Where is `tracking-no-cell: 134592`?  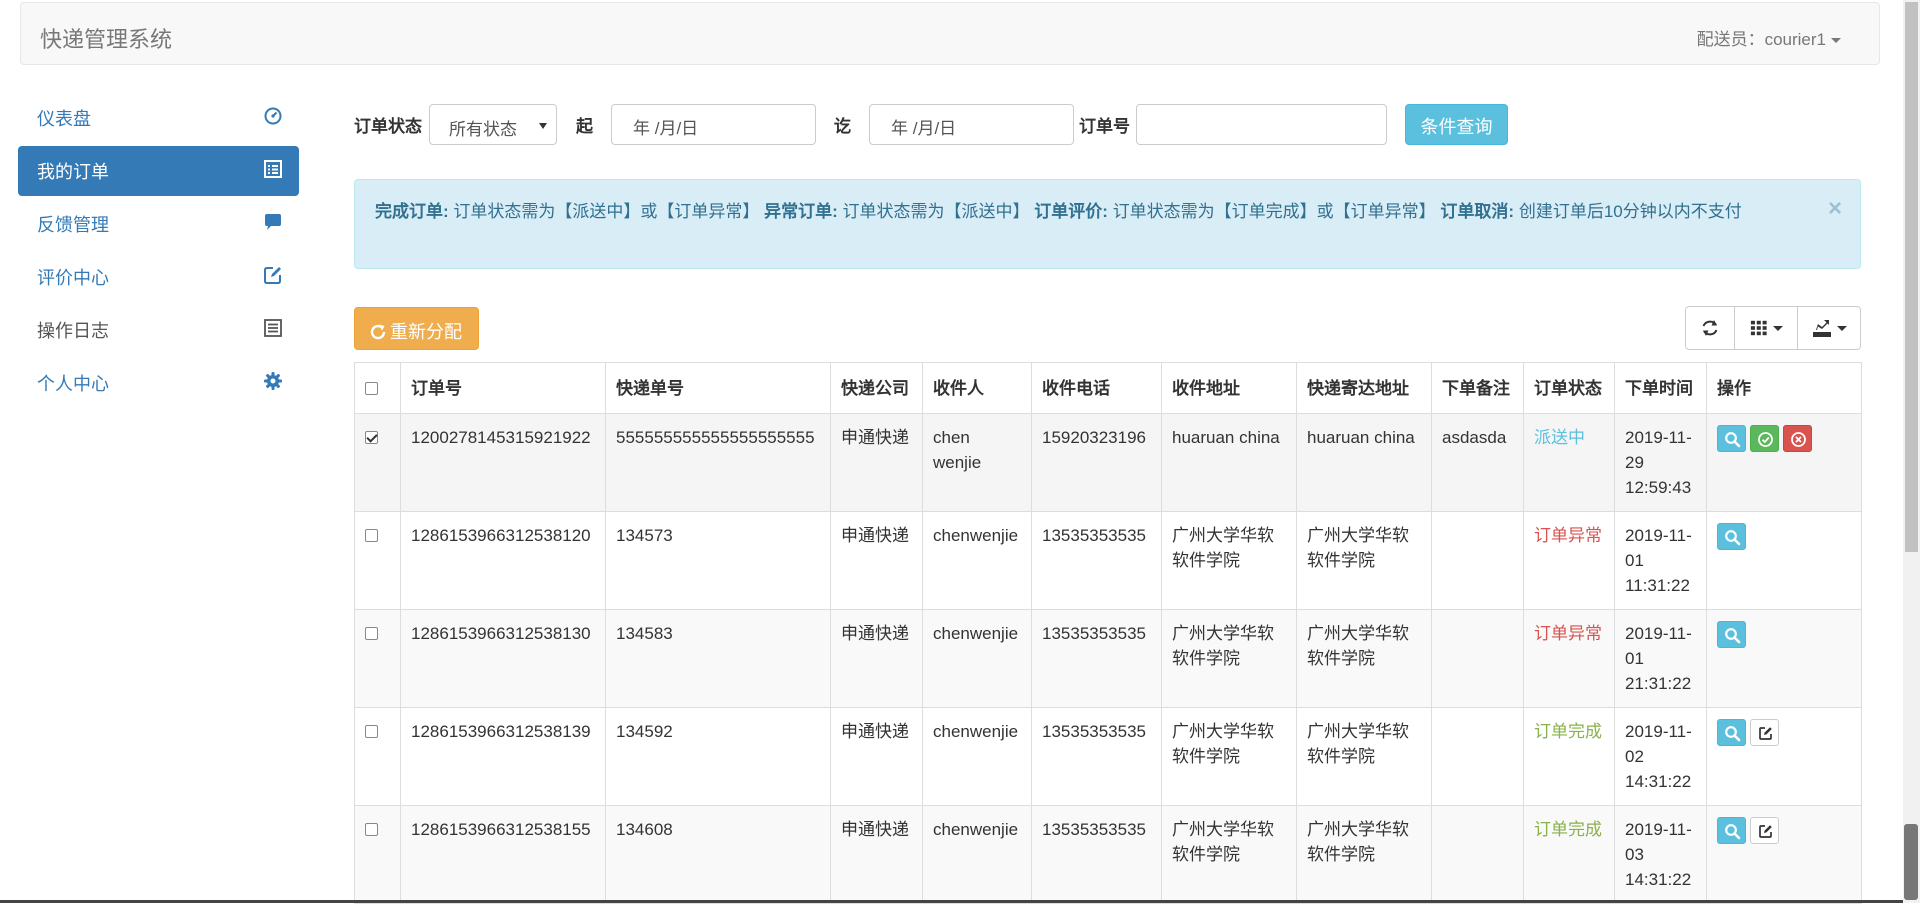
tracking-no-cell: 134592 is located at coordinates (718, 756).